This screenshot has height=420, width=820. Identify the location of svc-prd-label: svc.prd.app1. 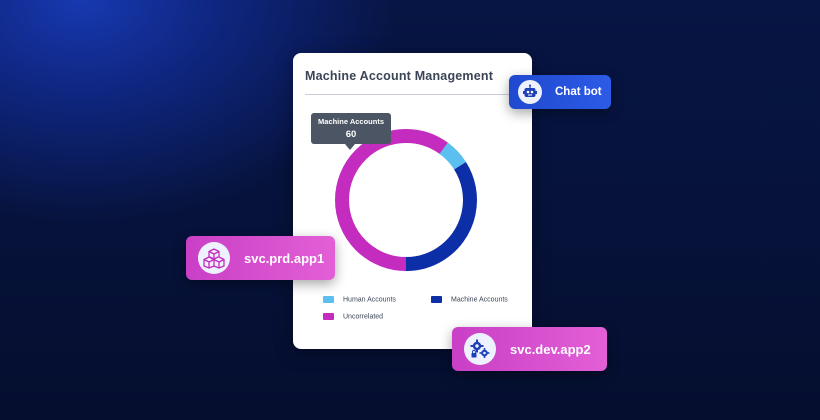
(284, 258).